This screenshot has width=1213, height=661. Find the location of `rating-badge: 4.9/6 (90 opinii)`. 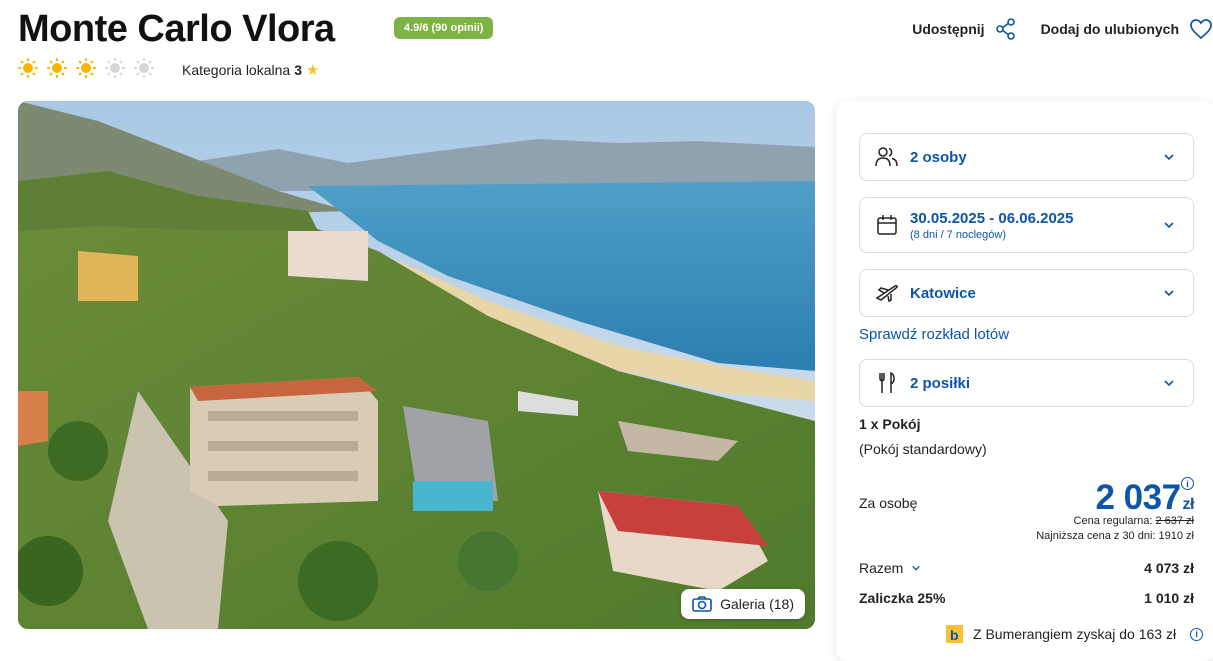

rating-badge: 4.9/6 (90 opinii) is located at coordinates (444, 28).